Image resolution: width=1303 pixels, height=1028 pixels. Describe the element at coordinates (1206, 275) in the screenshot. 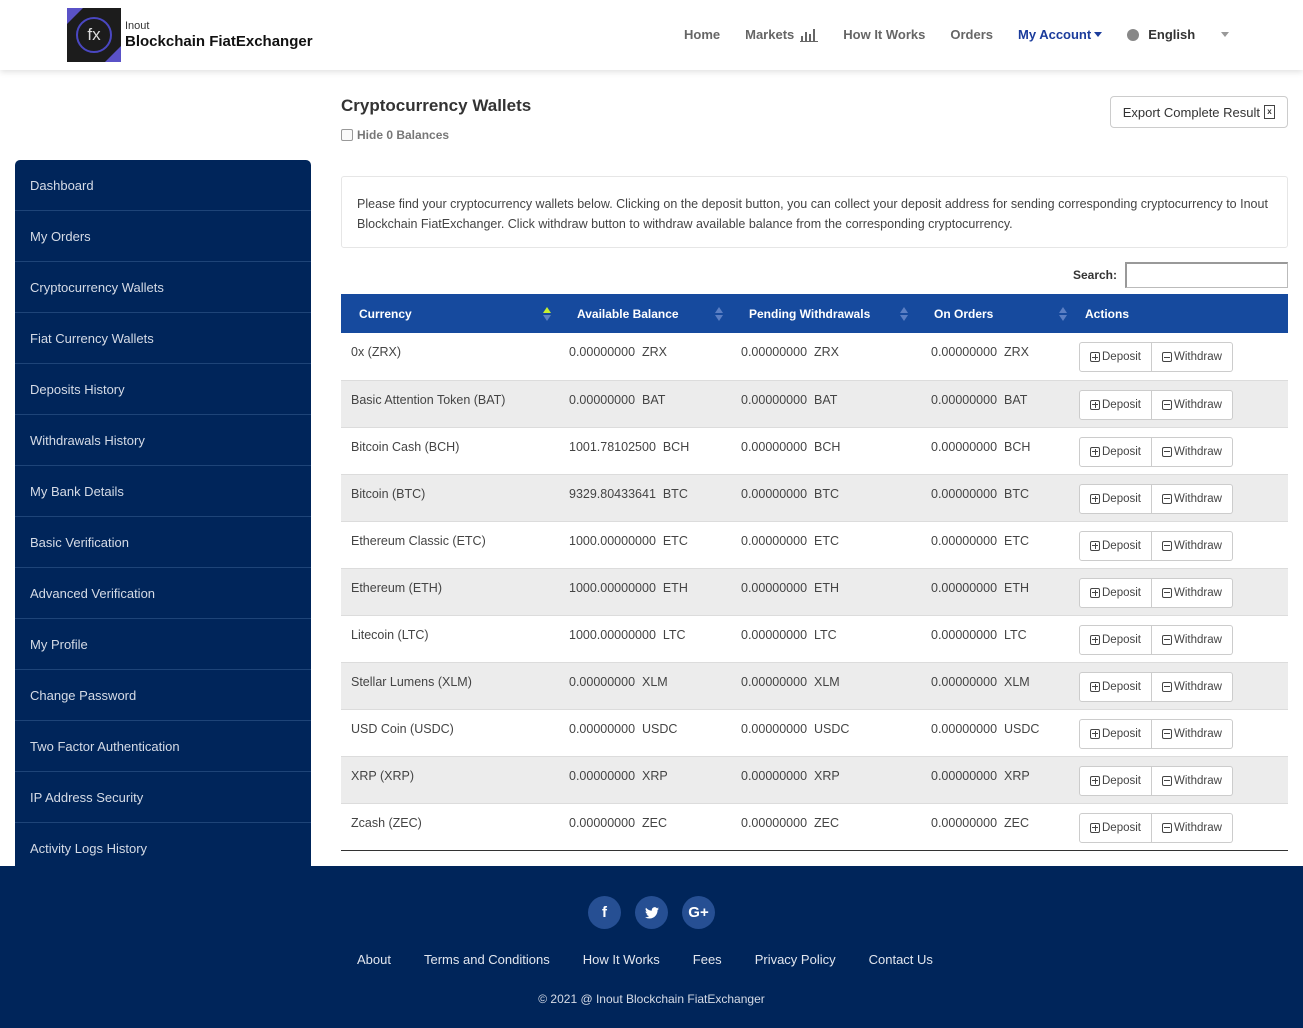

I see `search-input` at that location.